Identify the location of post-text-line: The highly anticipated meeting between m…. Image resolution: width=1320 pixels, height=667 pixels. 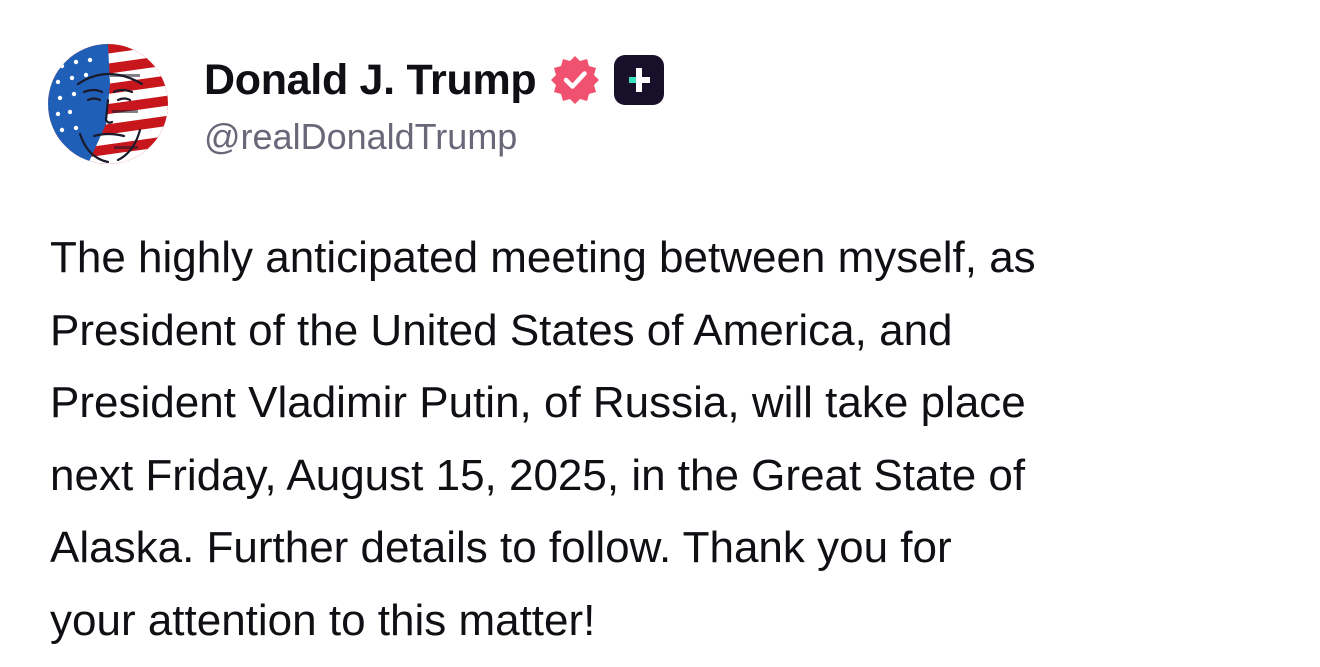
(543, 257).